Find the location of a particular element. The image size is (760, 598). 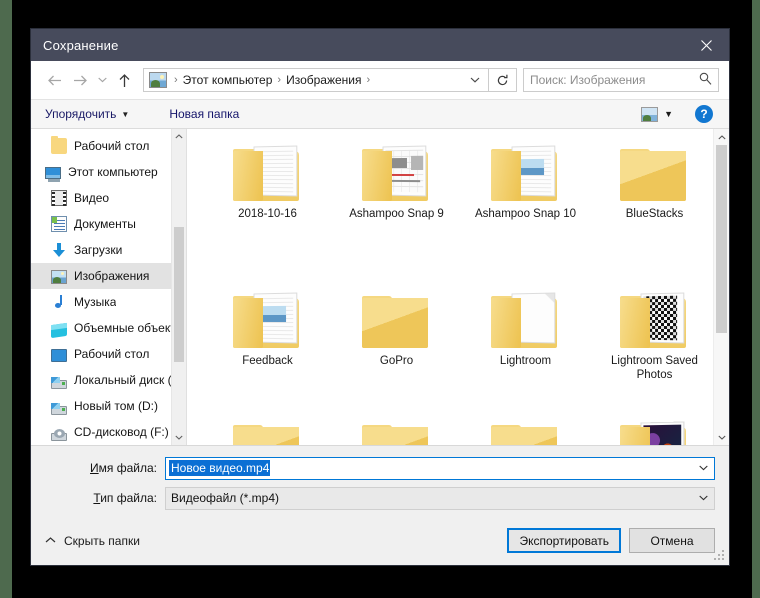

close-button is located at coordinates (706, 45).